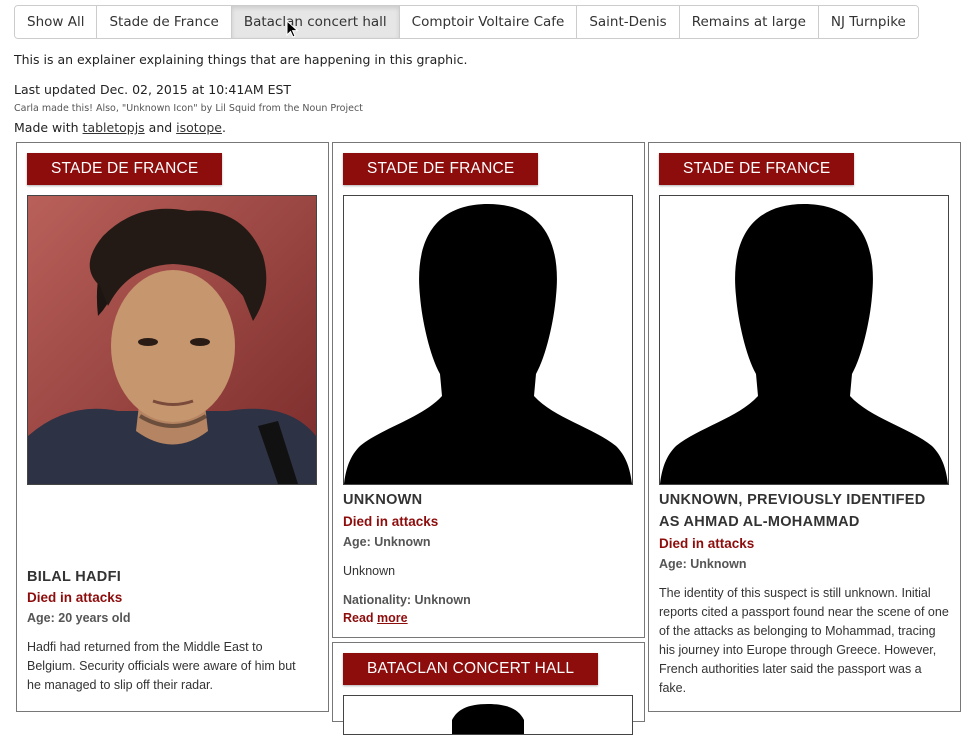  I want to click on portrait-photo-image, so click(172, 340).